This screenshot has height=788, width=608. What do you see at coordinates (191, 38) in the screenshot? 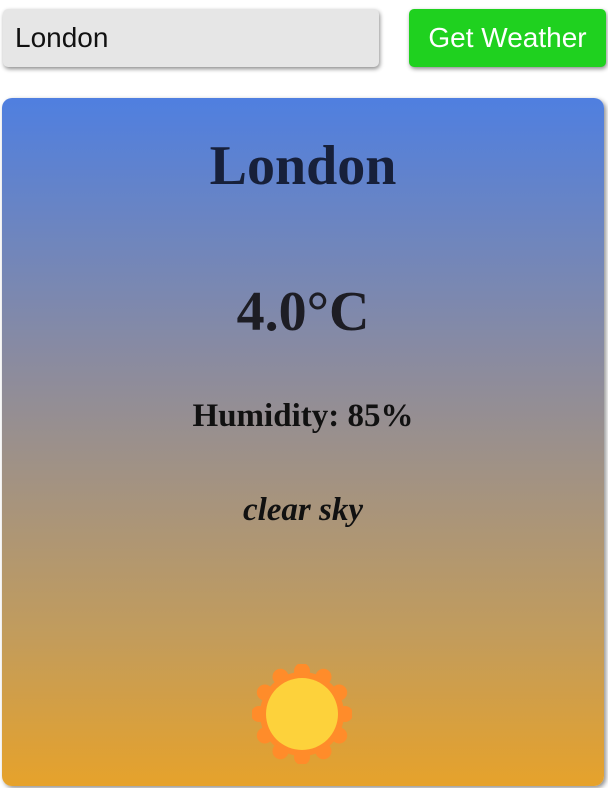
I see `city-input` at bounding box center [191, 38].